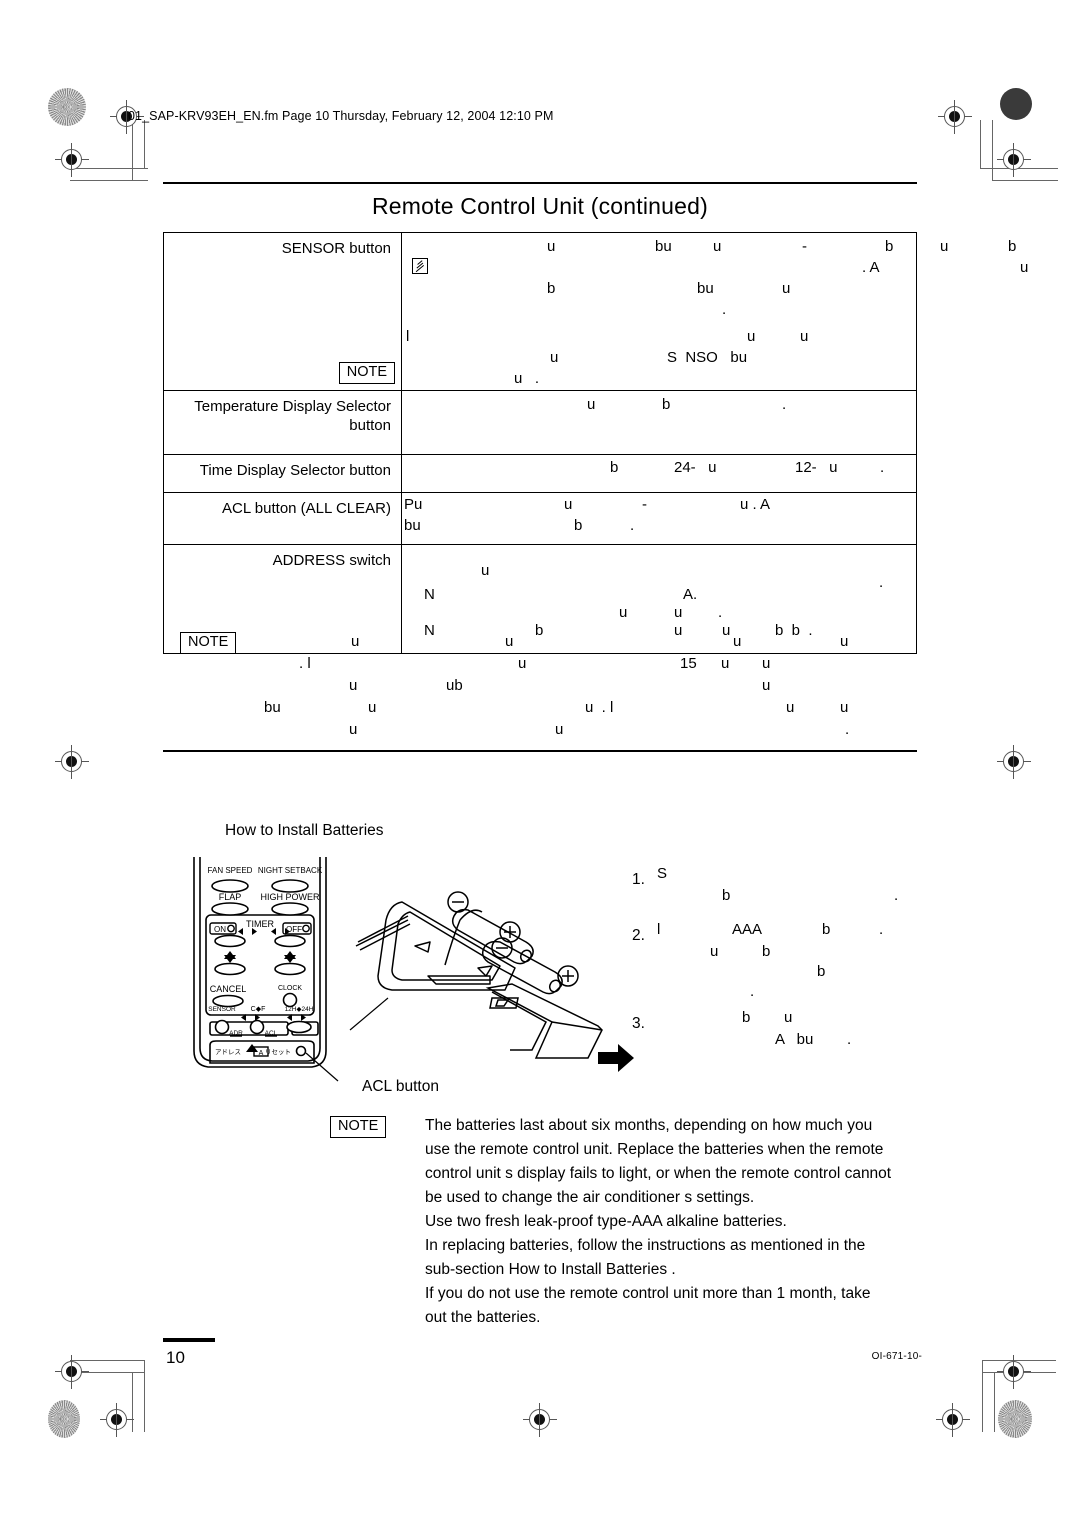 This screenshot has height=1528, width=1080. What do you see at coordinates (695, 467) in the screenshot?
I see `text-fragment: 24- u` at bounding box center [695, 467].